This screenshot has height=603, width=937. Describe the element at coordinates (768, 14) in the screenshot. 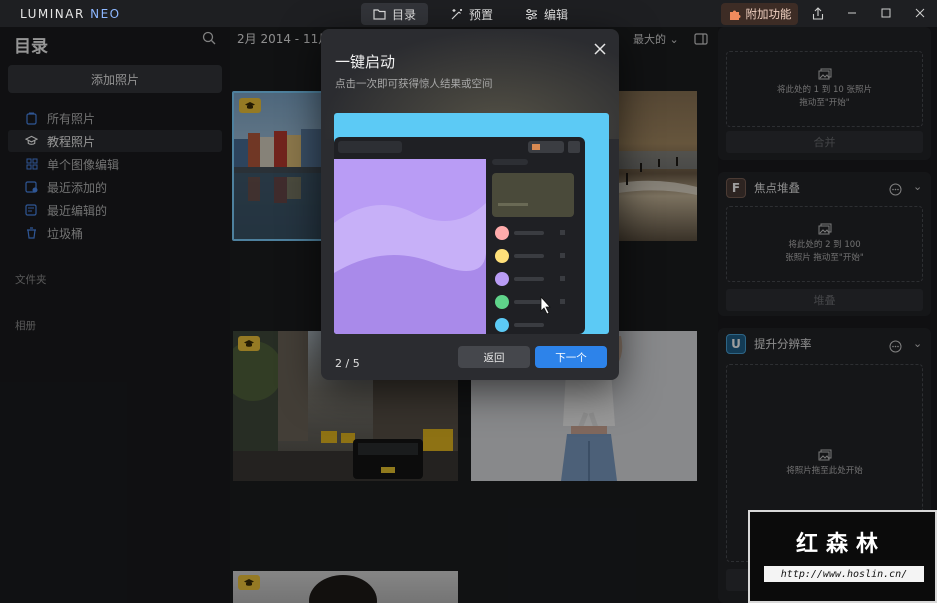

I see `addons-label: 附加功能` at that location.